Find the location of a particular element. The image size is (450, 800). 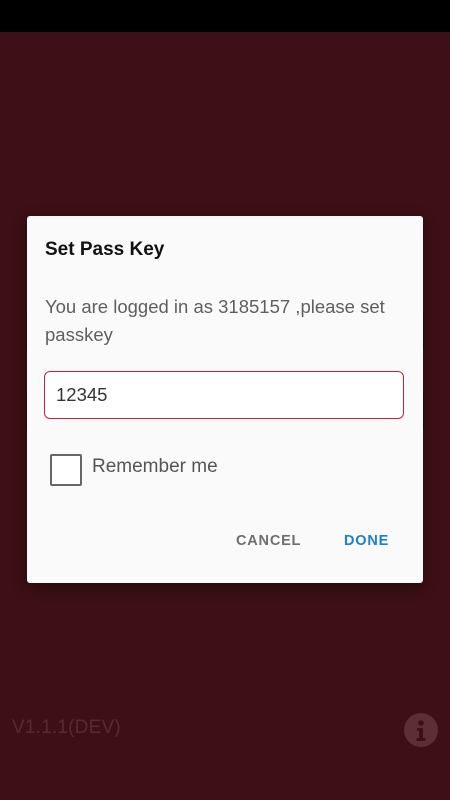

cancel-button: CANCEL is located at coordinates (268, 541).